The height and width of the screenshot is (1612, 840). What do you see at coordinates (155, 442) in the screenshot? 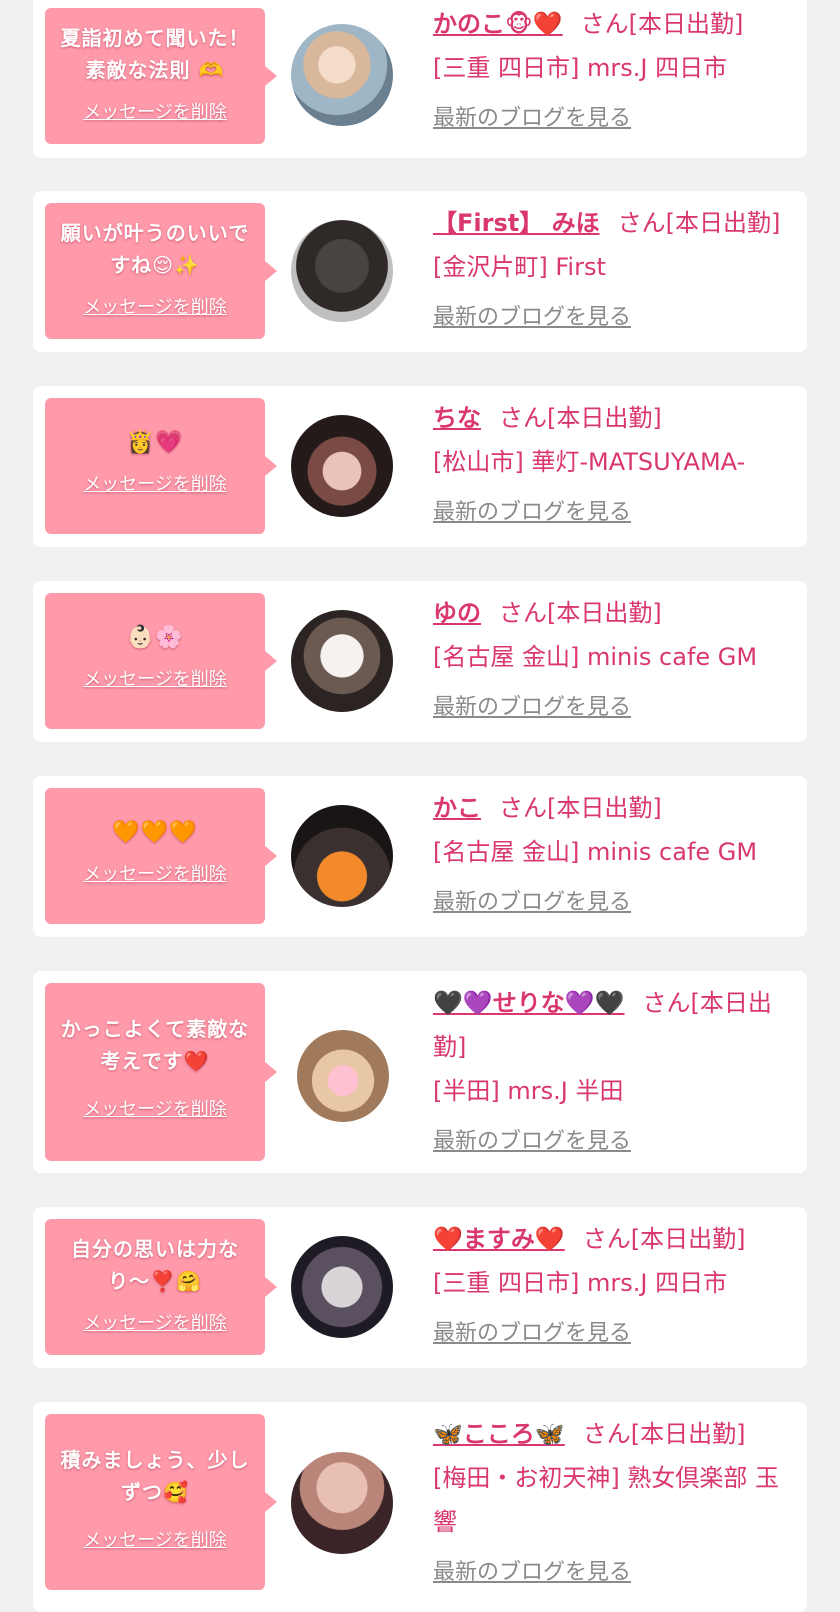
I see `message-text: 👸💗` at bounding box center [155, 442].